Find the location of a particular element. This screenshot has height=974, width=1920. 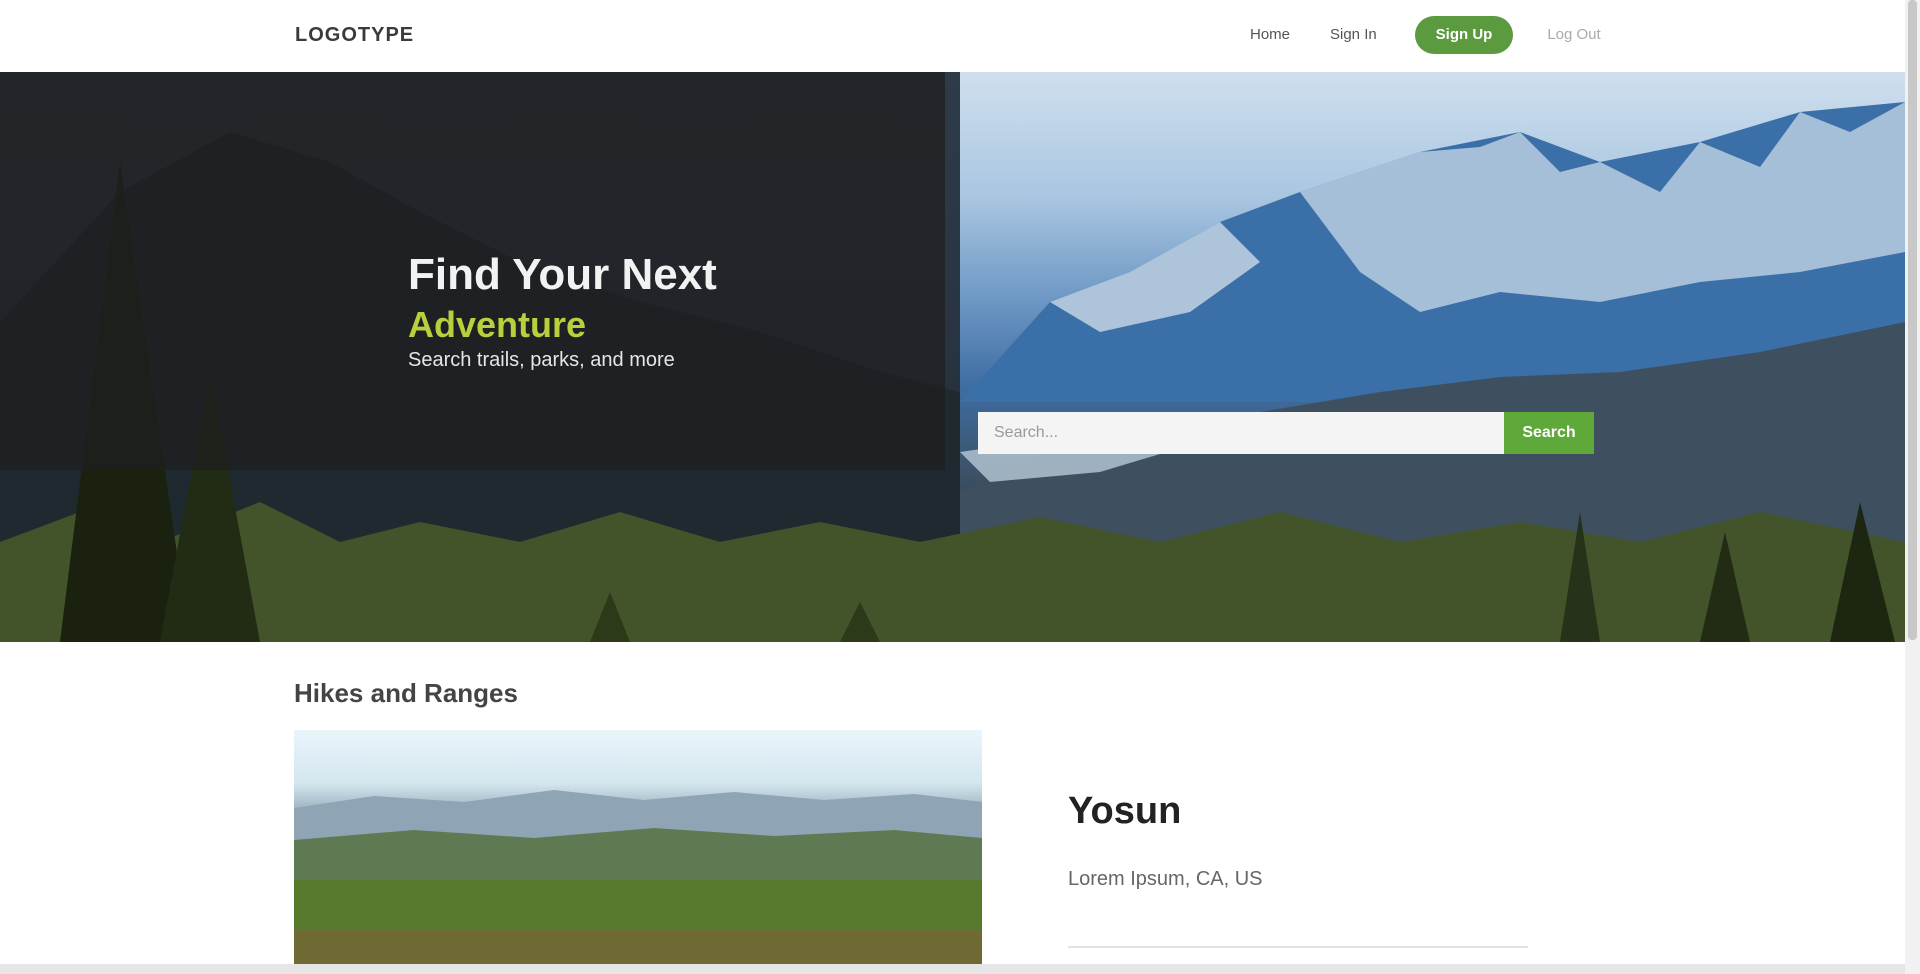

hero-subtitle: Search trails, parks, and more is located at coordinates (541, 360).